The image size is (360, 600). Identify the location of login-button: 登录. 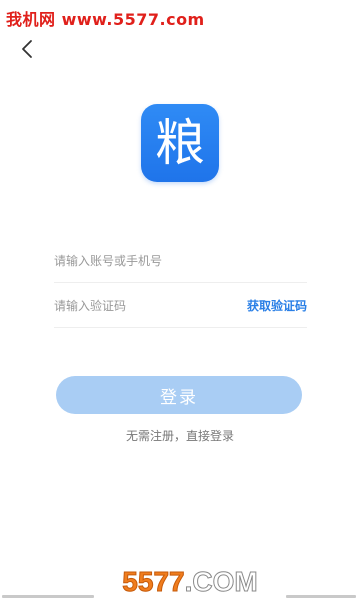
(179, 395).